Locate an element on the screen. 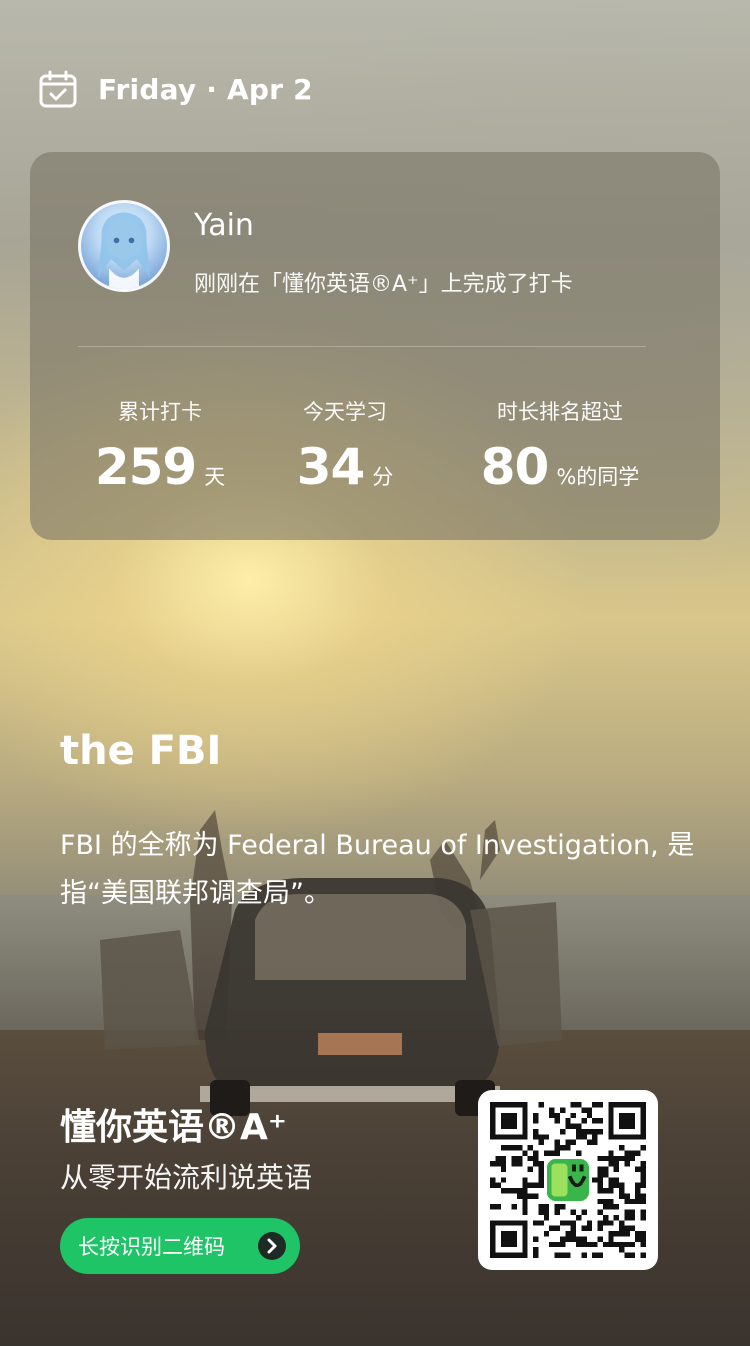  stat-value: 80 is located at coordinates (515, 467).